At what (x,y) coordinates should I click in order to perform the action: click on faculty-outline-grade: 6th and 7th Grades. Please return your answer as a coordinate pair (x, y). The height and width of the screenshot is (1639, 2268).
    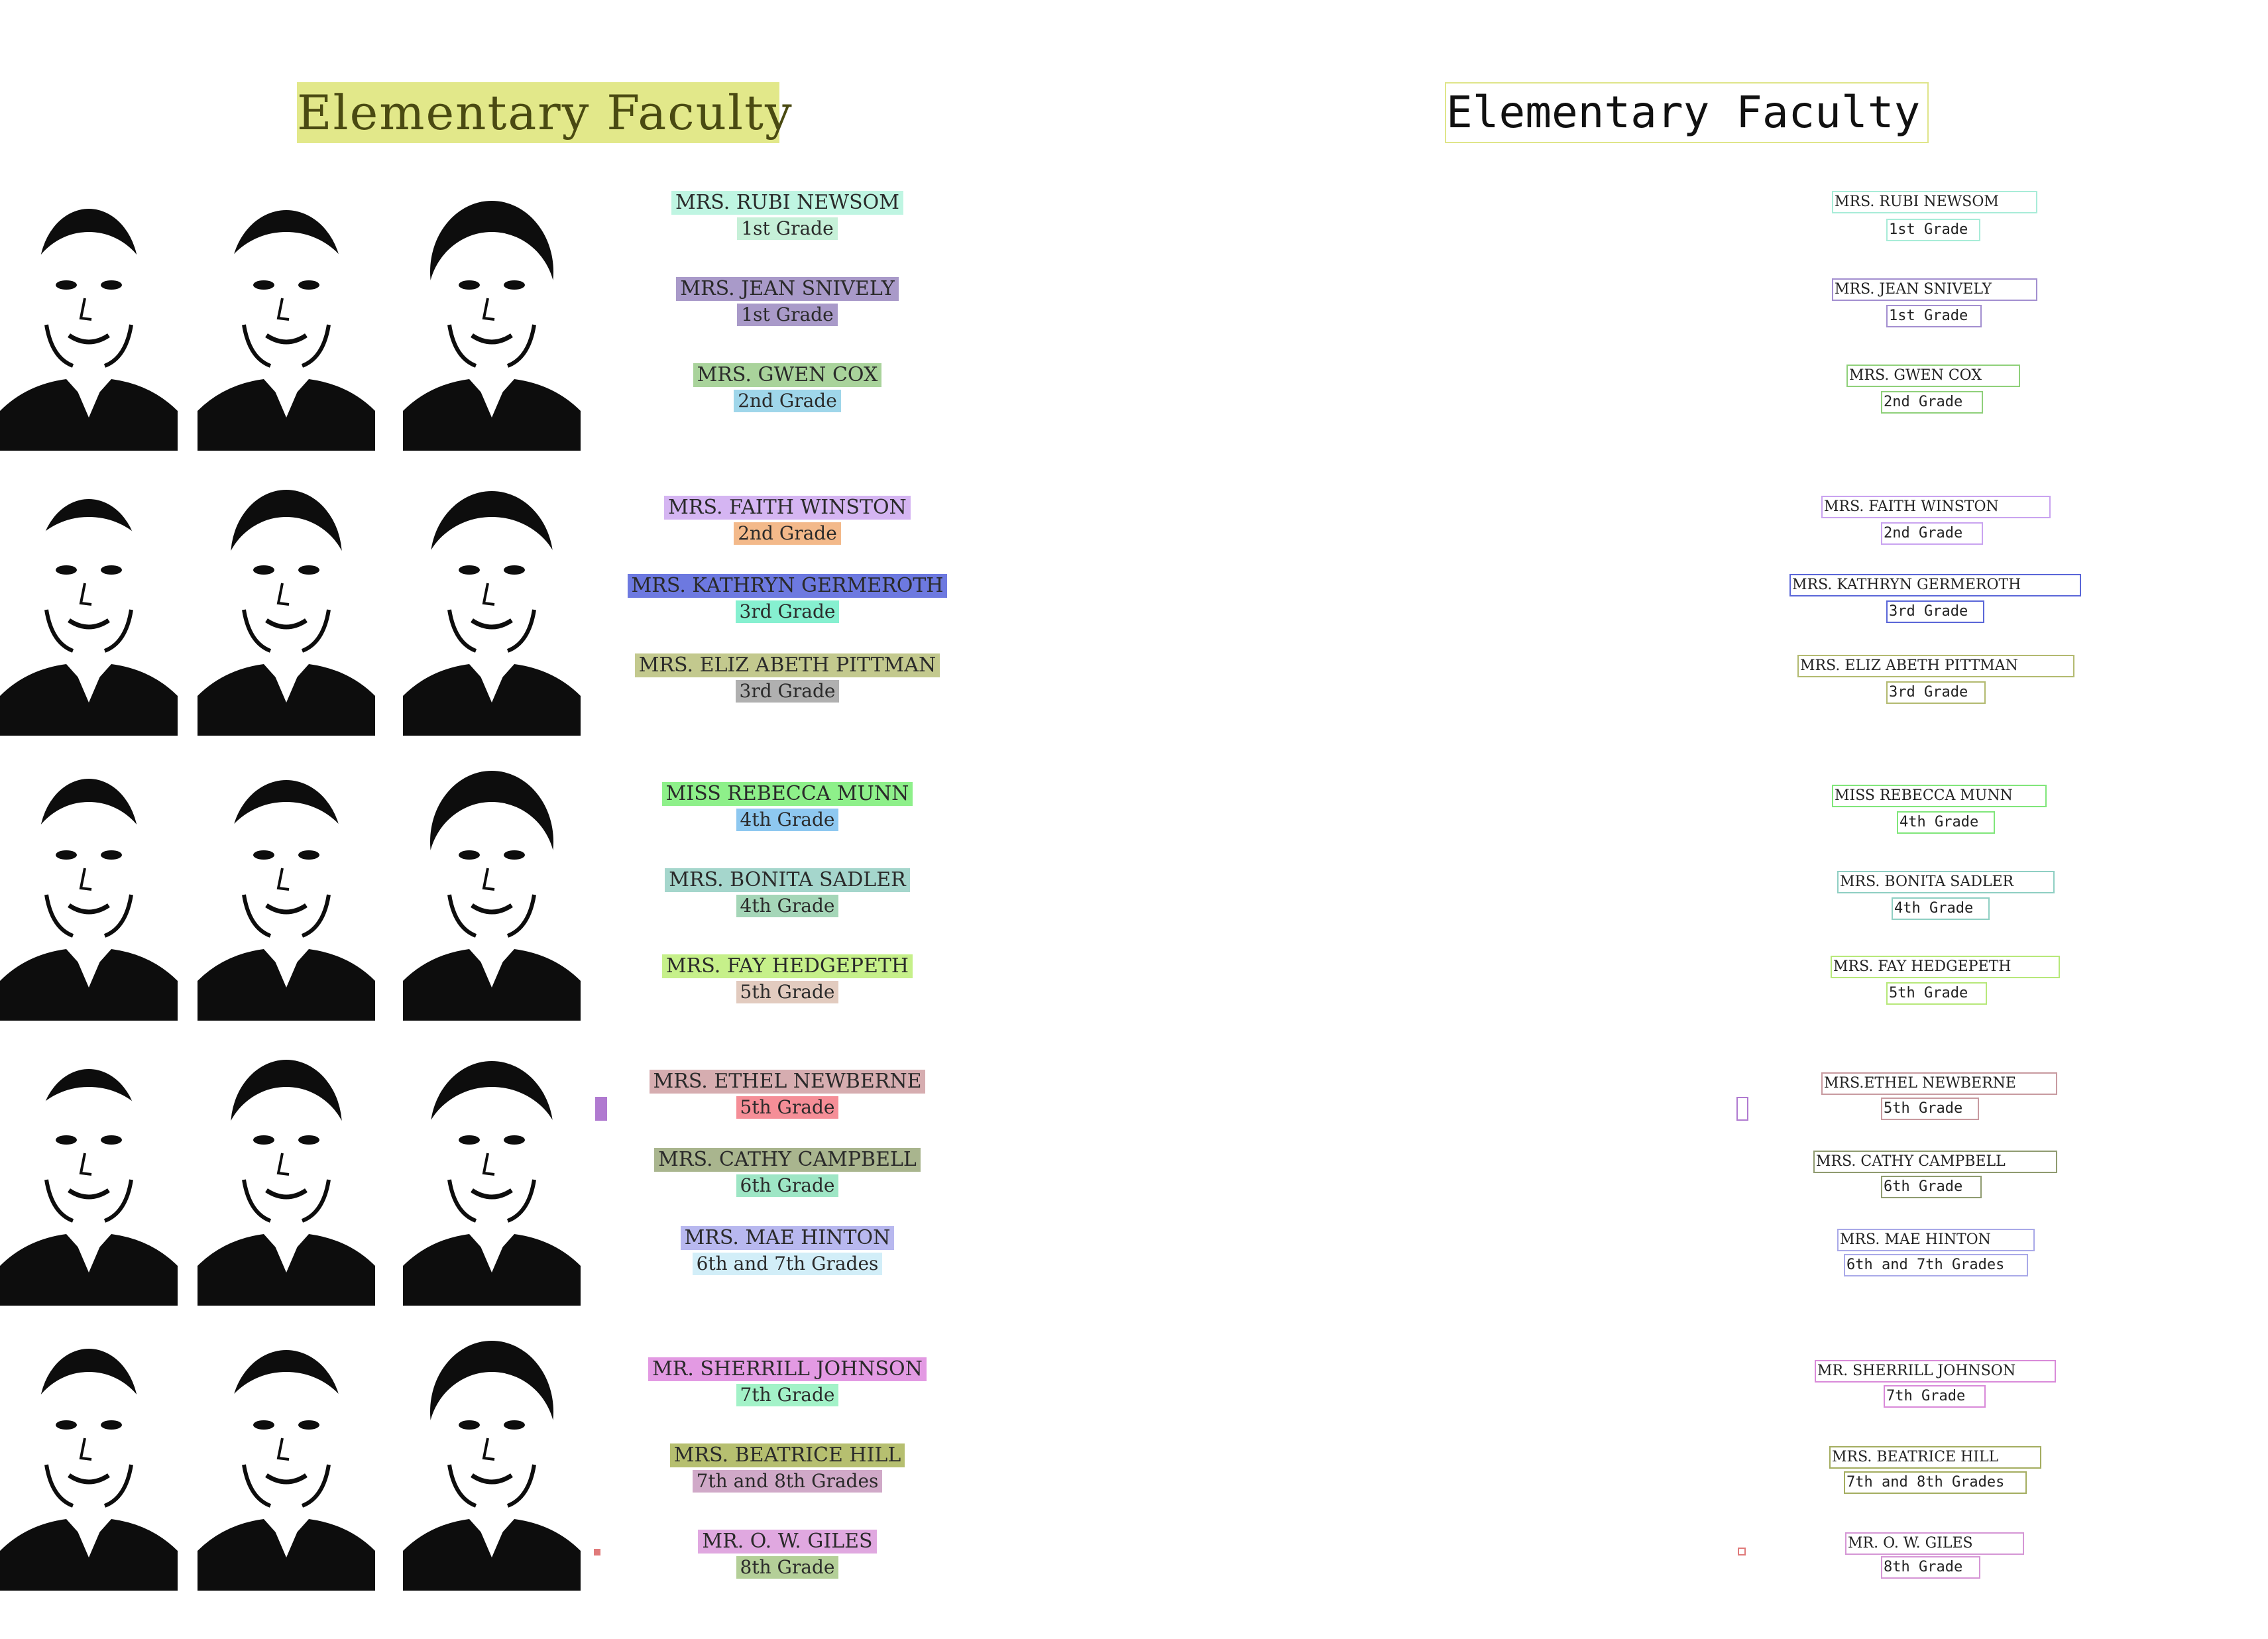
    Looking at the image, I should click on (1936, 1265).